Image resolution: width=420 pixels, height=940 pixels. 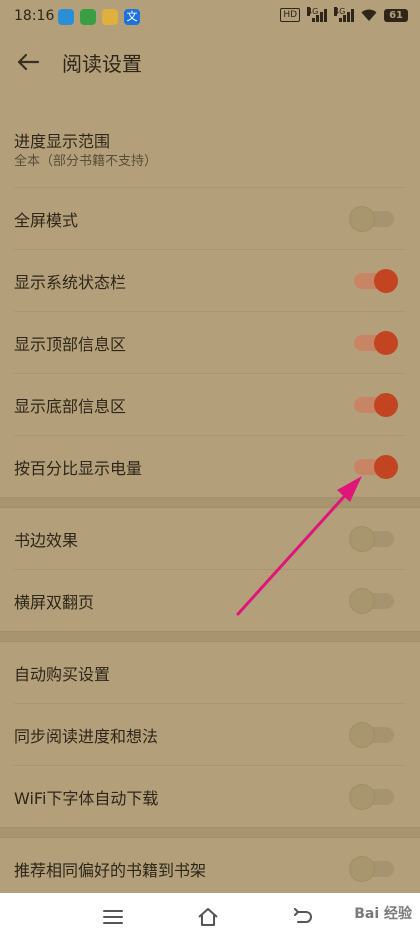 What do you see at coordinates (34, 16) in the screenshot?
I see `status-time: 18:16` at bounding box center [34, 16].